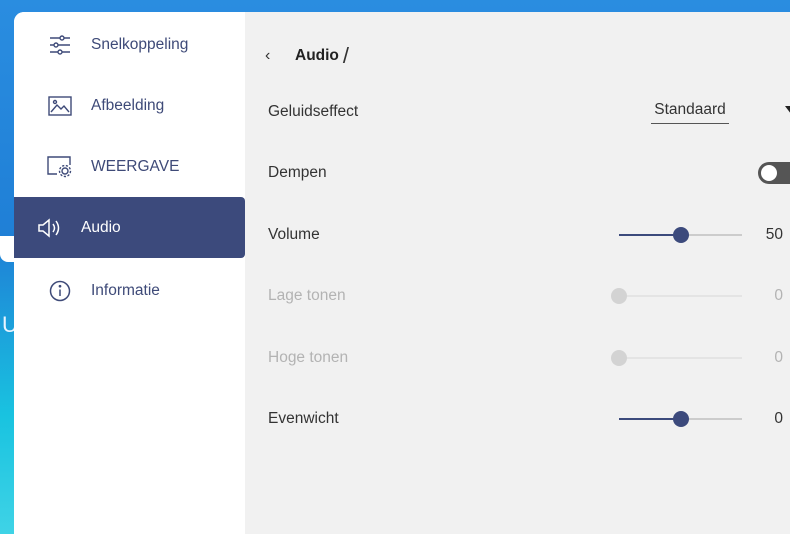  What do you see at coordinates (273, 56) in the screenshot?
I see `back-chevron-icon: ‹` at bounding box center [273, 56].